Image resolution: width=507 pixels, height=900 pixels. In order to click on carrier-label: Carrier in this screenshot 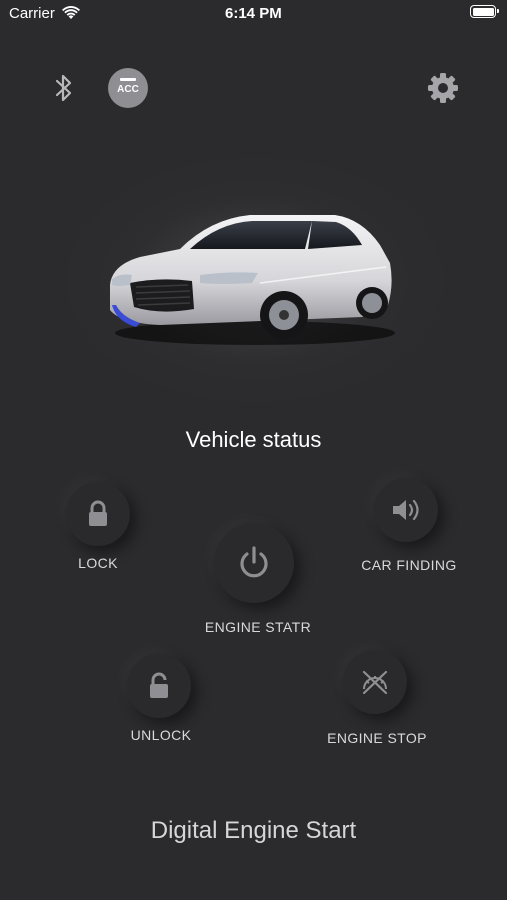, I will do `click(32, 13)`.